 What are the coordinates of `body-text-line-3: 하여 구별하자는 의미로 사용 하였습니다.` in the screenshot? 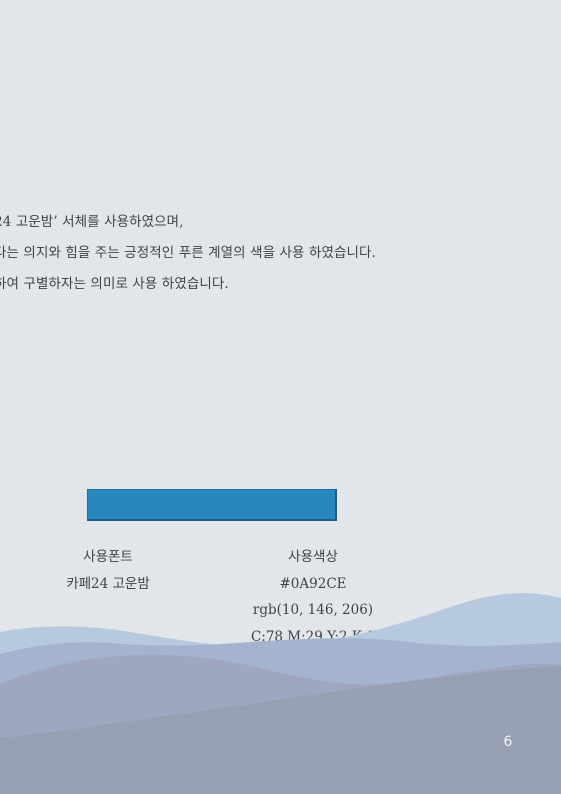 It's located at (114, 284).